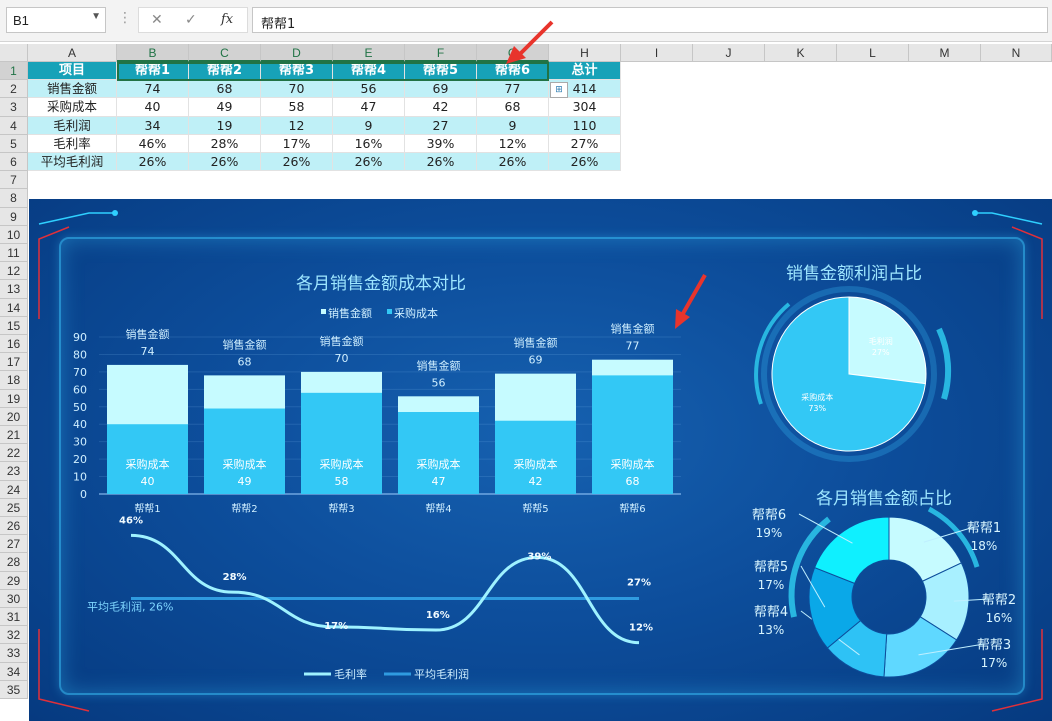 The width and height of the screenshot is (1052, 721). Describe the element at coordinates (225, 125) in the screenshot. I see `table-cell: 19` at that location.